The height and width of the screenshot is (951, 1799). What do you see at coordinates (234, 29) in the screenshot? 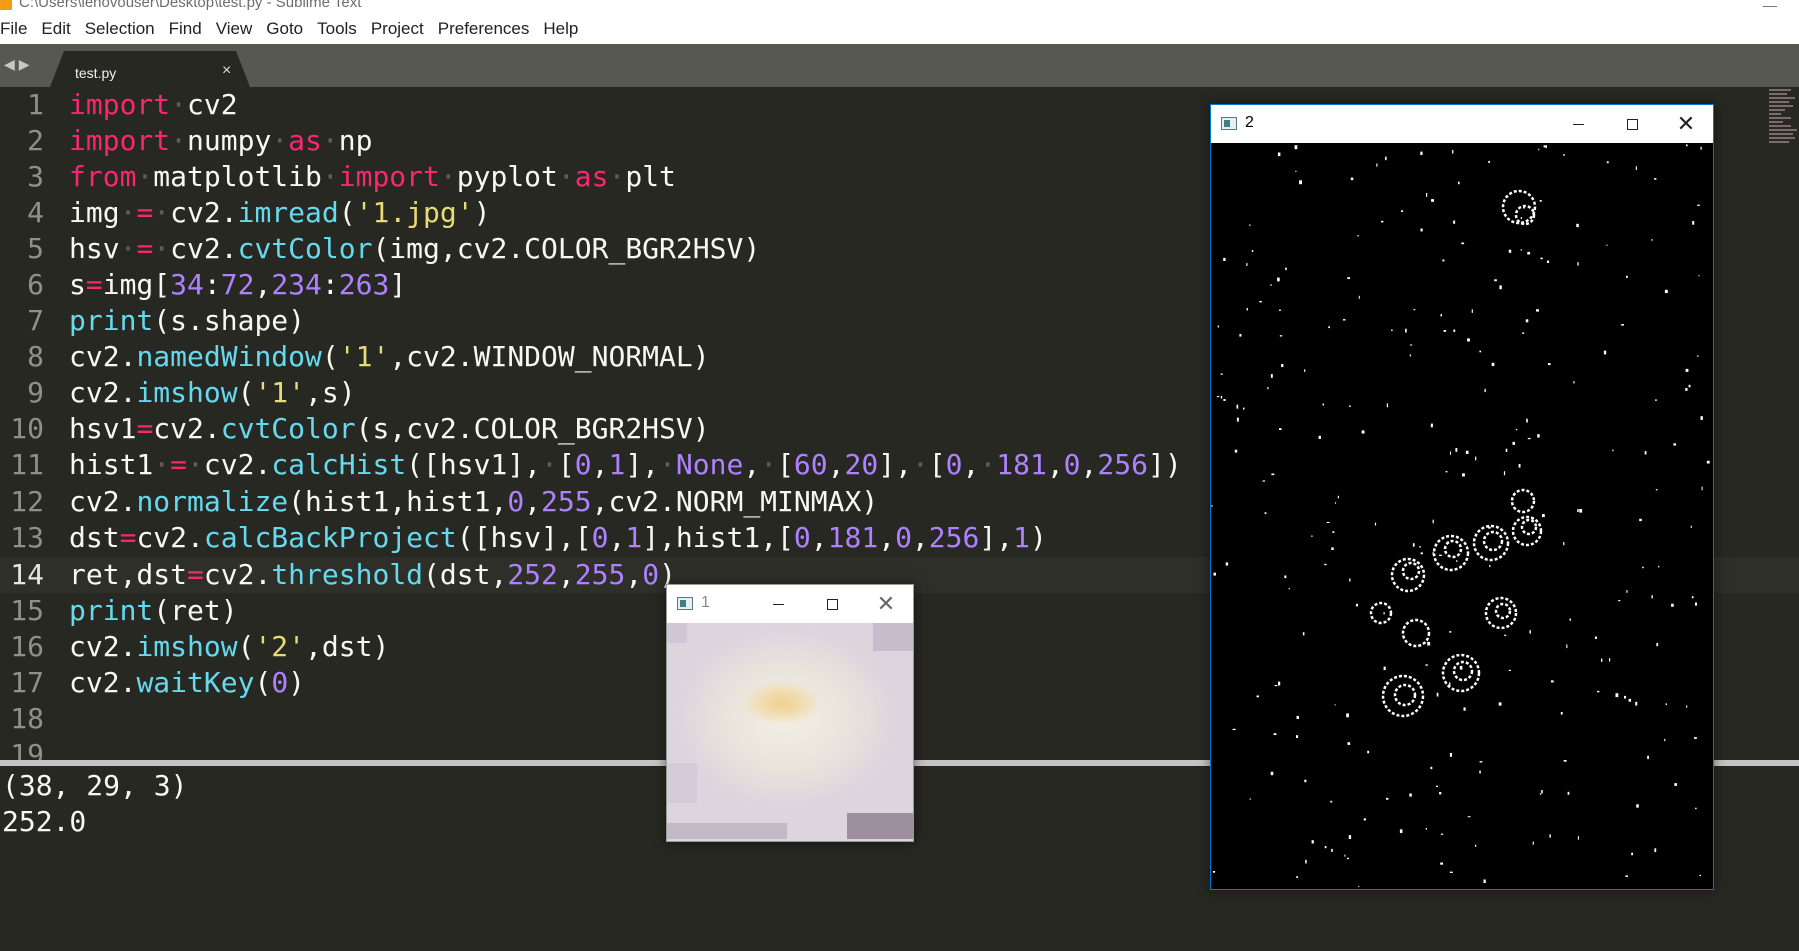
I see `menu-view: View` at bounding box center [234, 29].